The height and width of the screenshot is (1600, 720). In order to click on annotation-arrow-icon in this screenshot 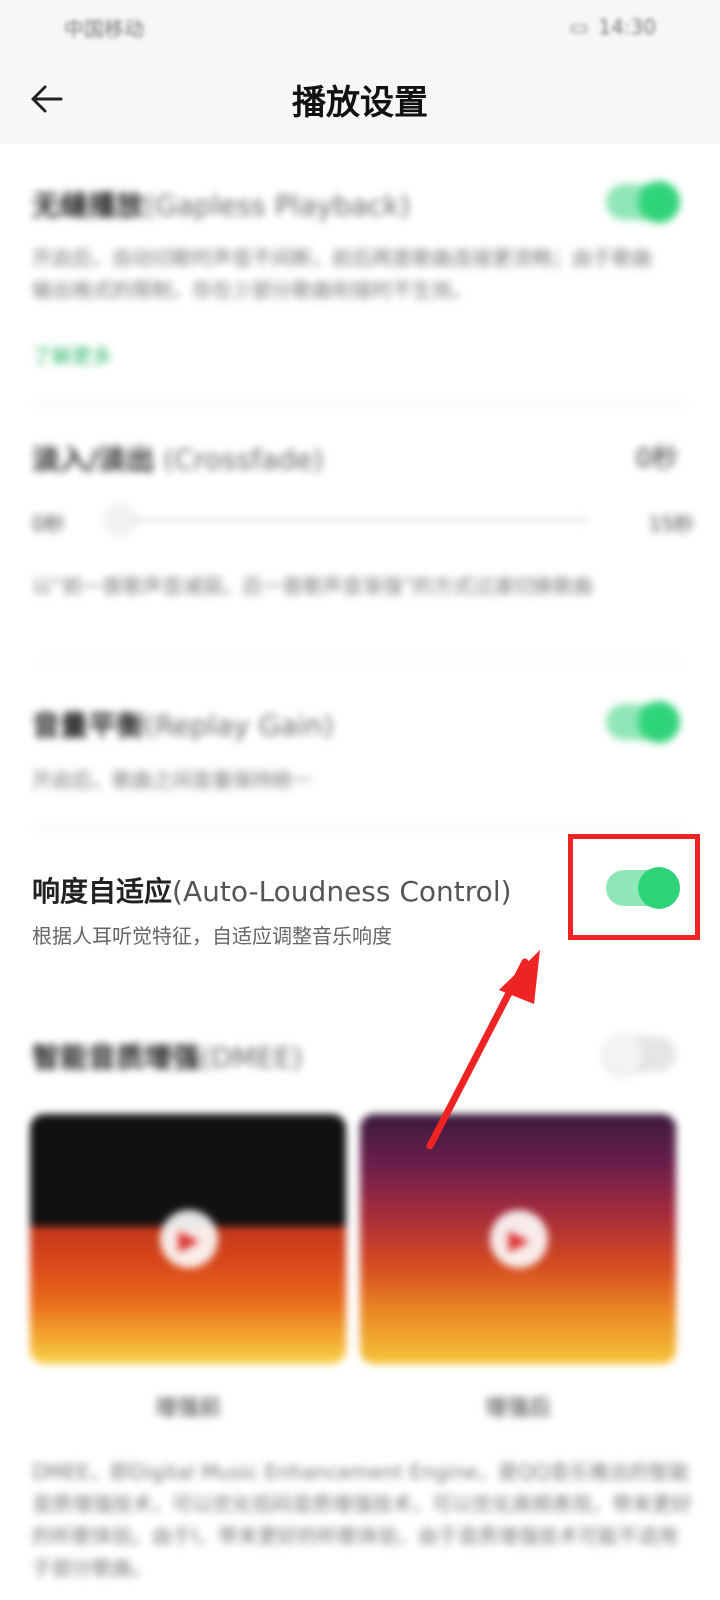, I will do `click(483, 1050)`.